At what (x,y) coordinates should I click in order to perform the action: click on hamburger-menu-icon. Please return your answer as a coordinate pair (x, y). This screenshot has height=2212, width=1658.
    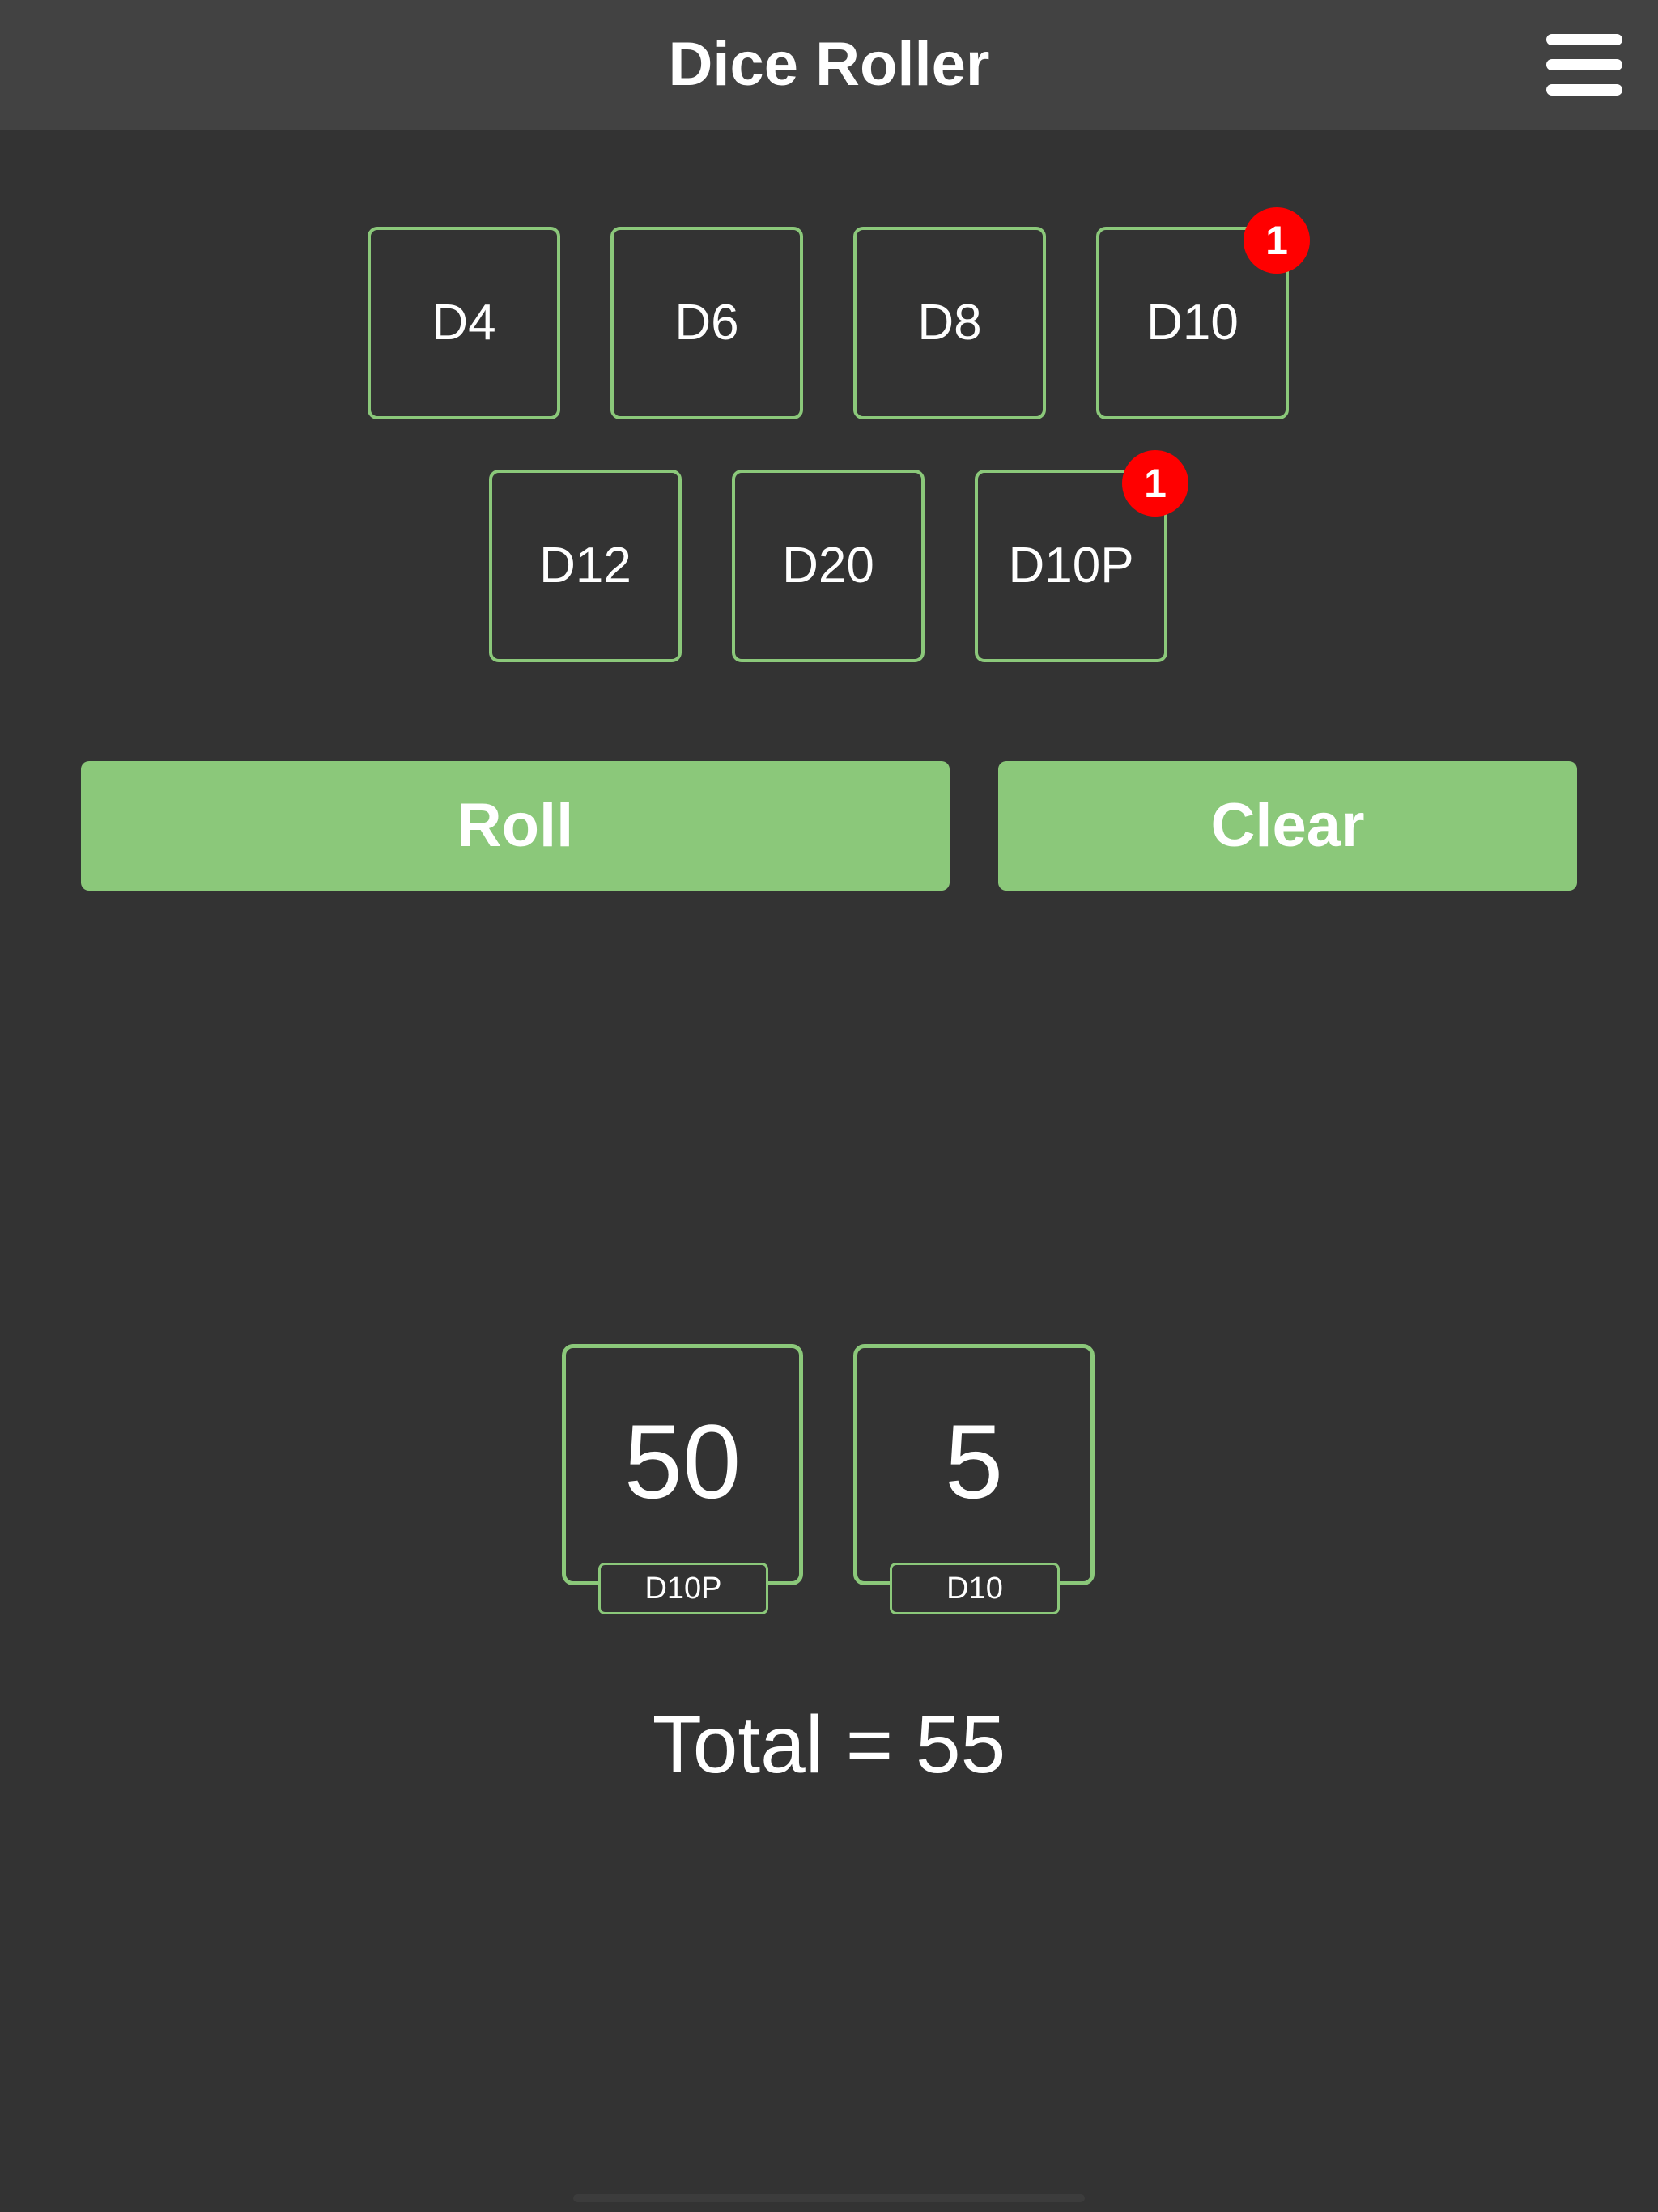
    Looking at the image, I should click on (1583, 65).